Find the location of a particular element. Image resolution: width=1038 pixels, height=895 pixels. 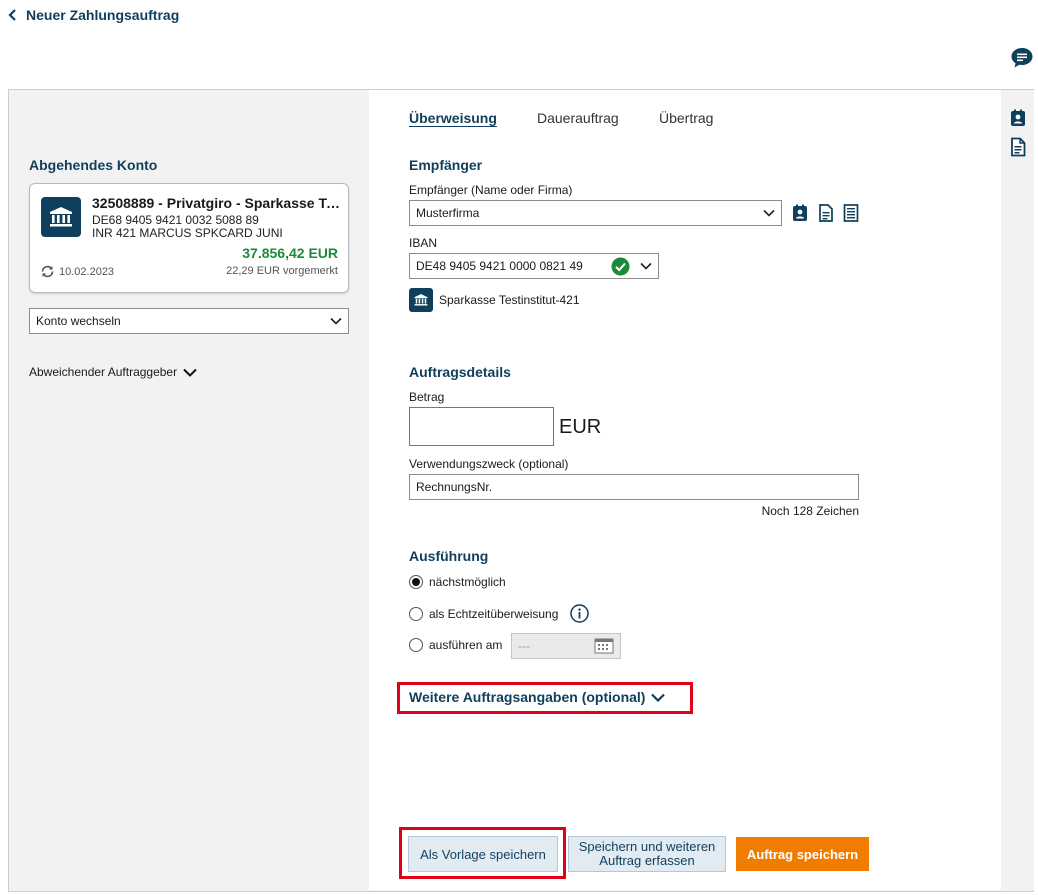

save-and-new-button: Speichern und weiteren Auftrag erfassen is located at coordinates (647, 854).